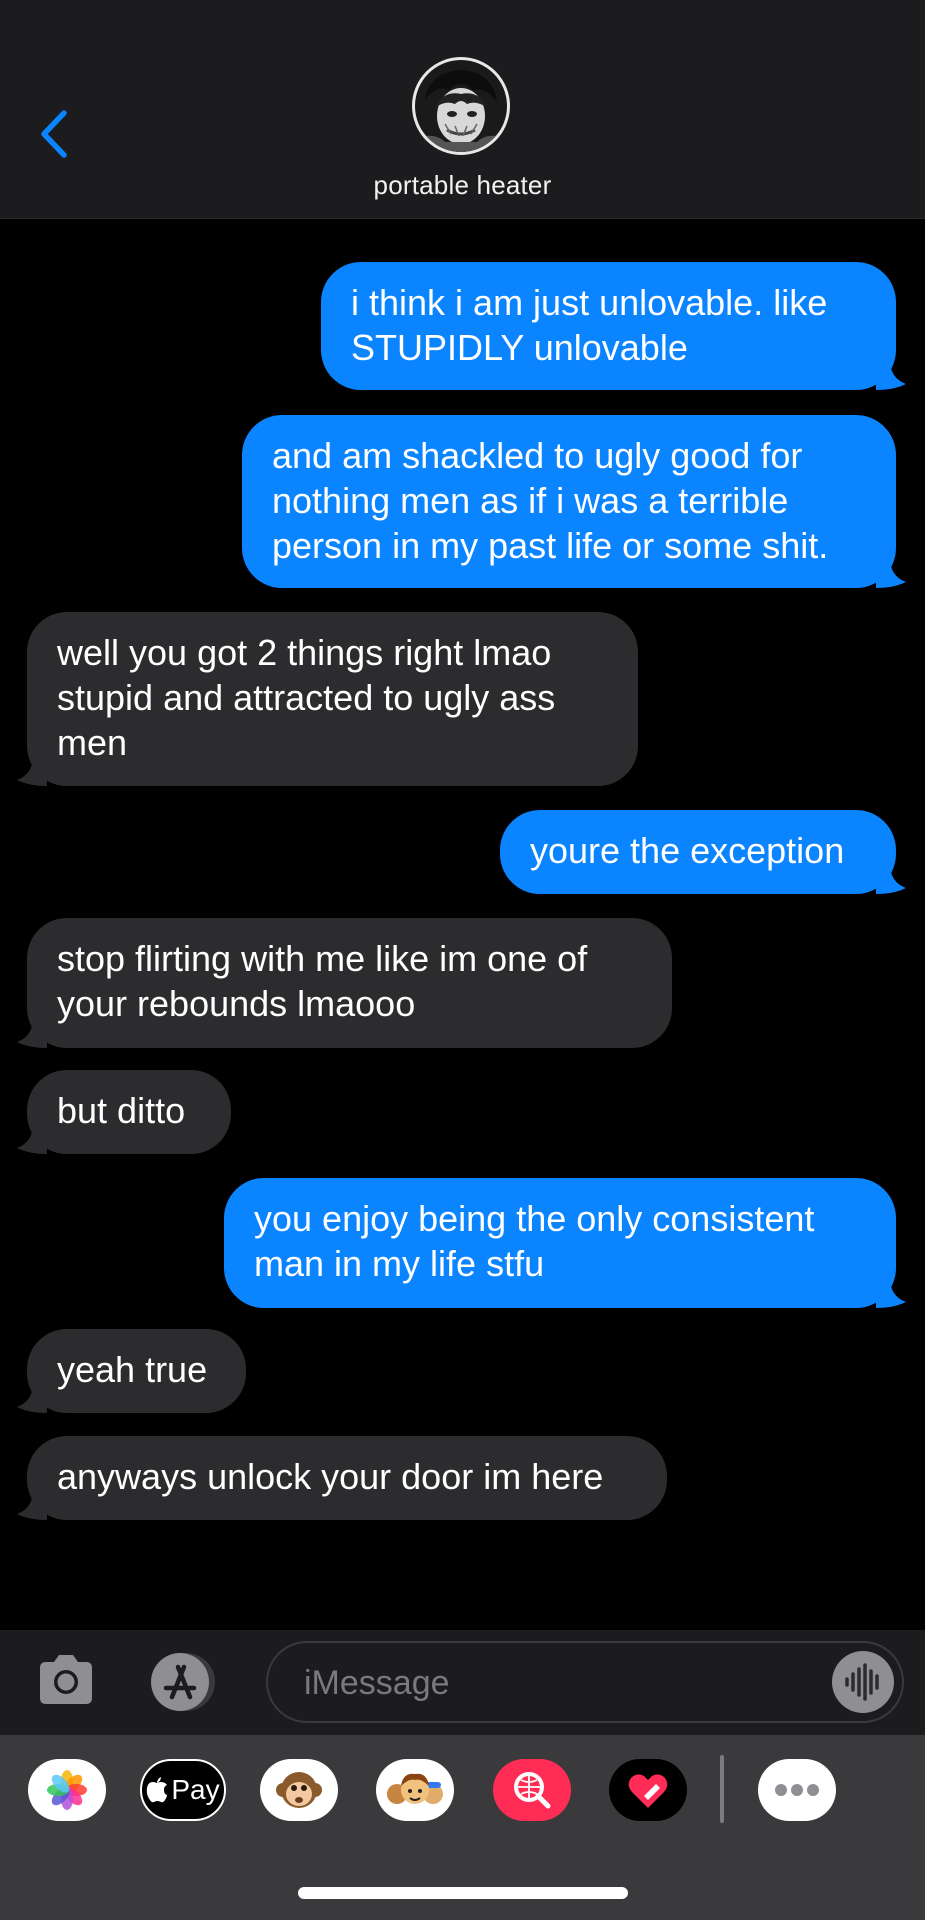  I want to click on image-search-button, so click(532, 1790).